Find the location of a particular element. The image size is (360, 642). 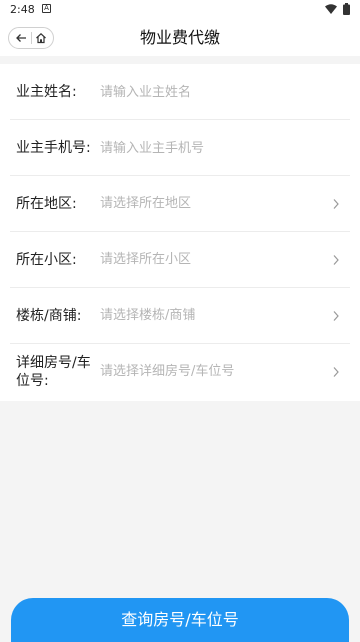

owner-phone-input is located at coordinates (205, 148).